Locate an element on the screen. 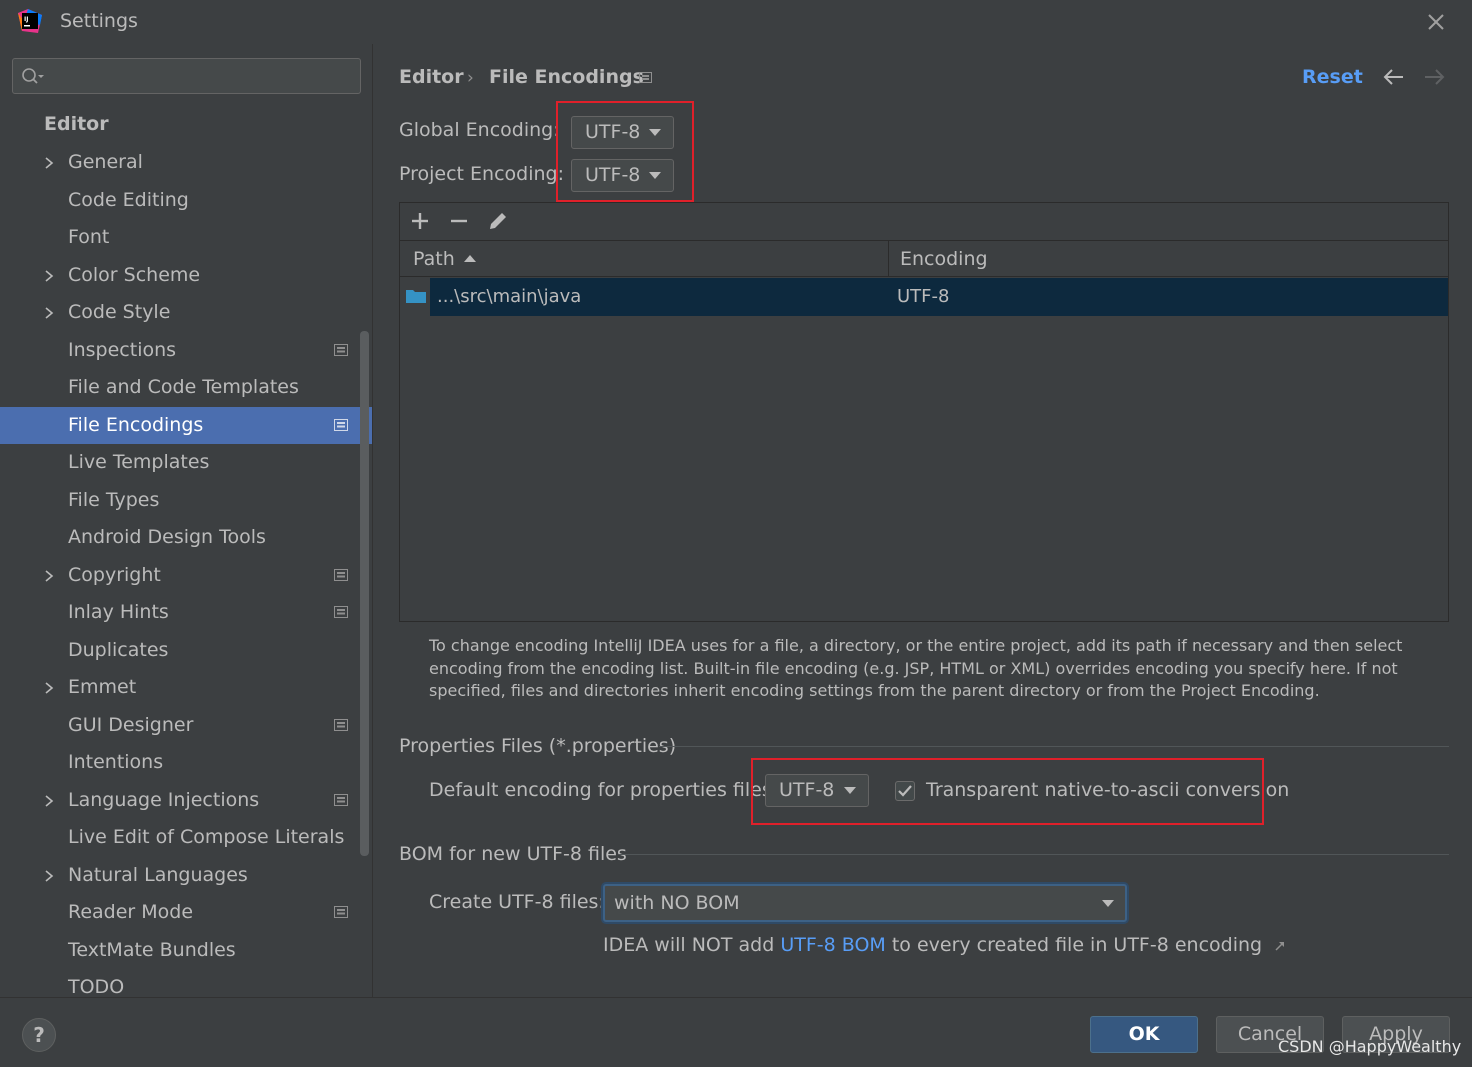 The width and height of the screenshot is (1472, 1067). utf8-bom-link: UTF-8 BOM is located at coordinates (832, 945).